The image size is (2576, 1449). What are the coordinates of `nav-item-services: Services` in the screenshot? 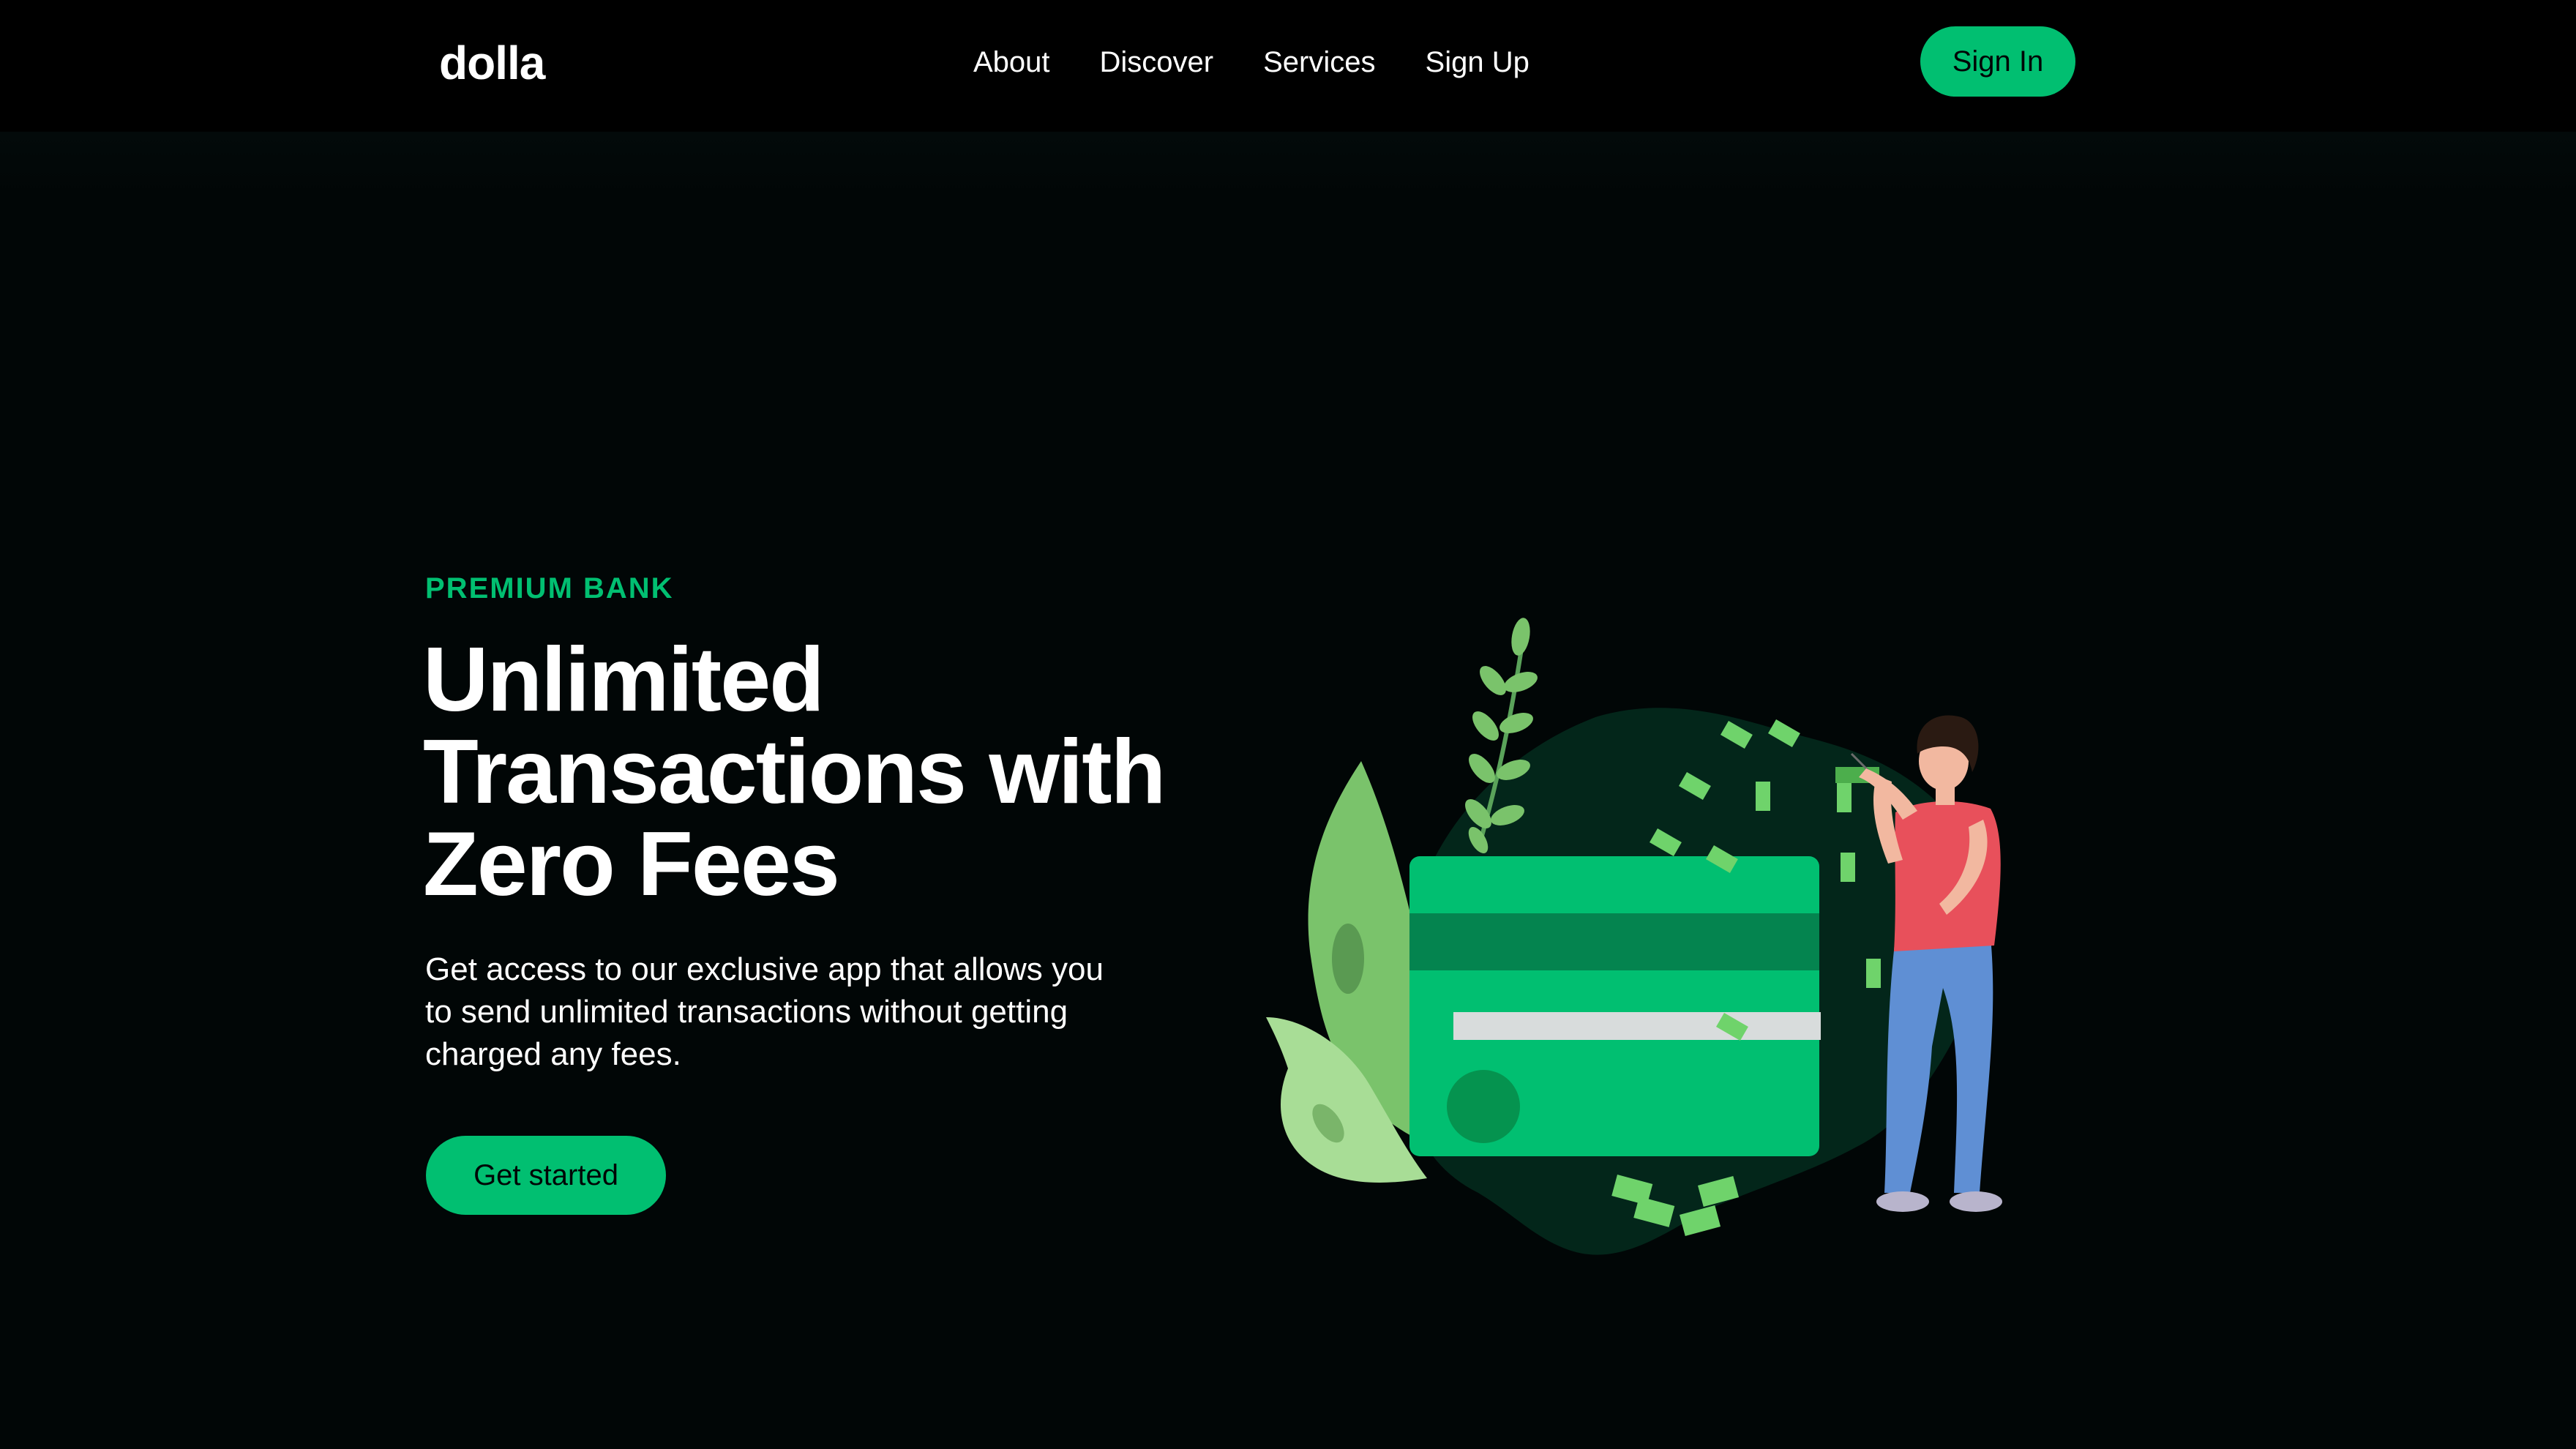 It's located at (1319, 62).